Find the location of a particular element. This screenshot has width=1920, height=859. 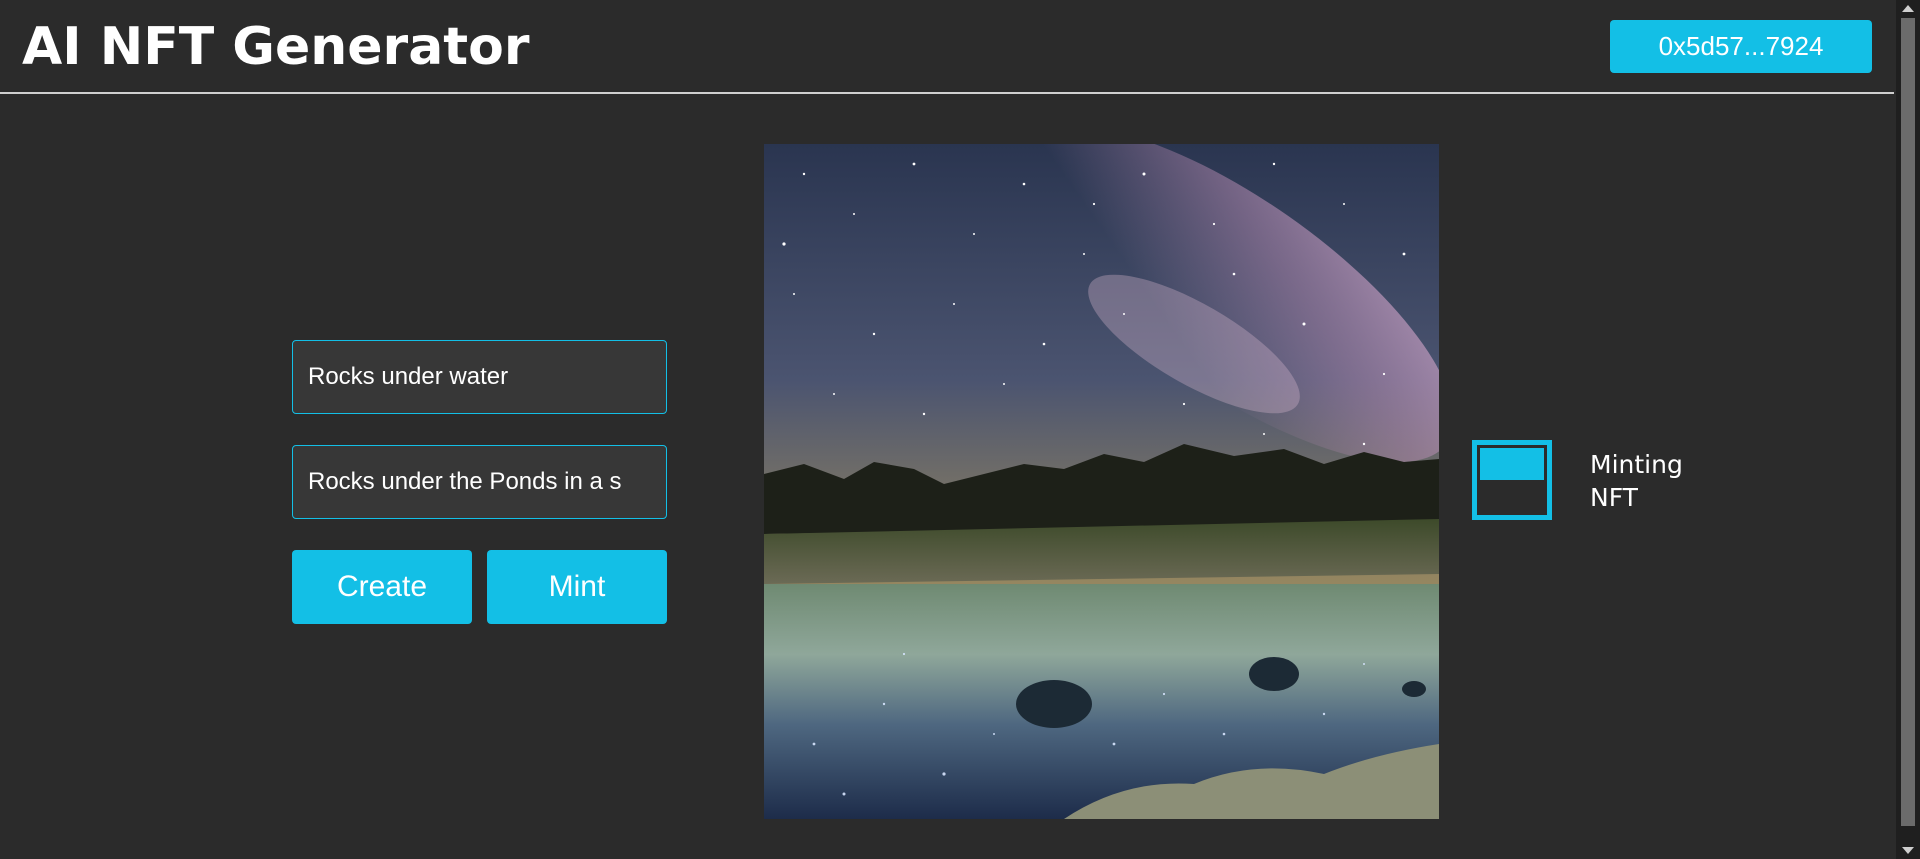

mint-button: Mint is located at coordinates (577, 587).